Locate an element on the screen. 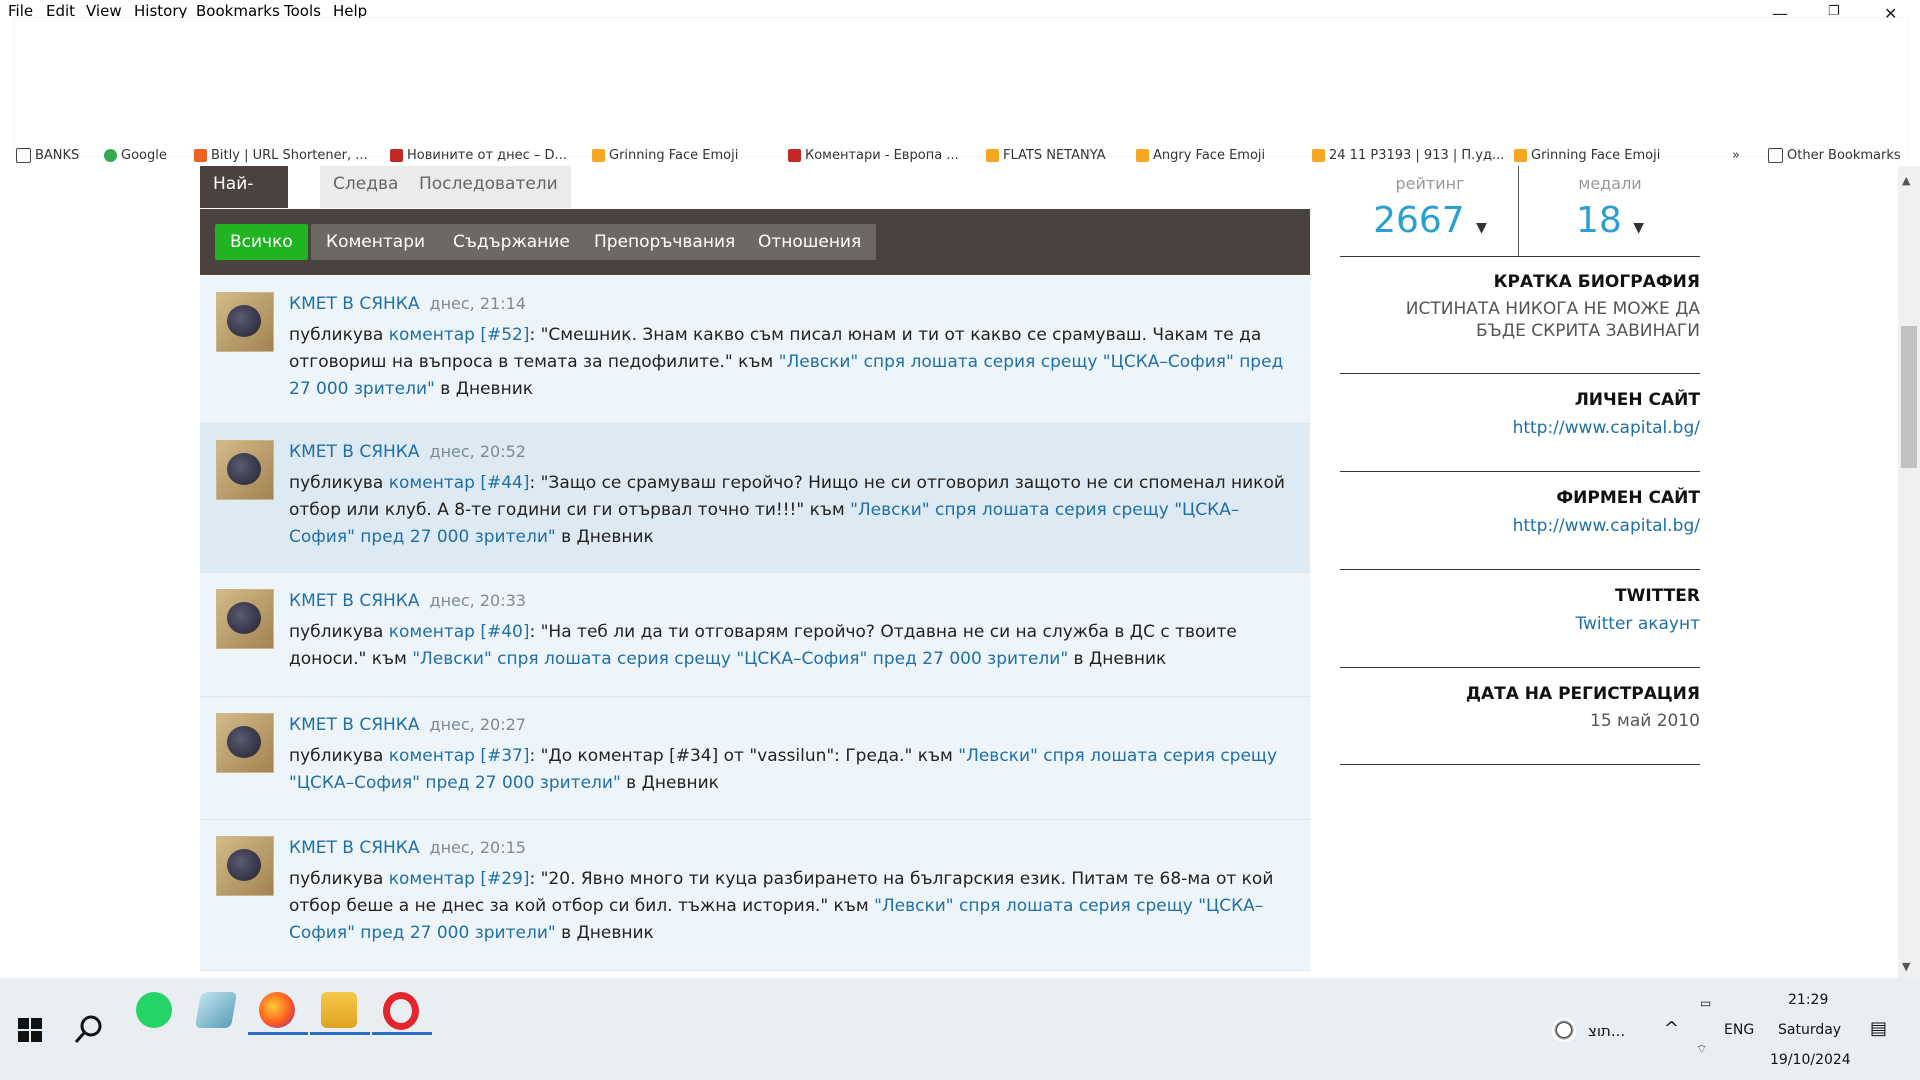 The width and height of the screenshot is (1920, 1080). twitter-section: TWITTER Twitter акаунт is located at coordinates (1520, 610).